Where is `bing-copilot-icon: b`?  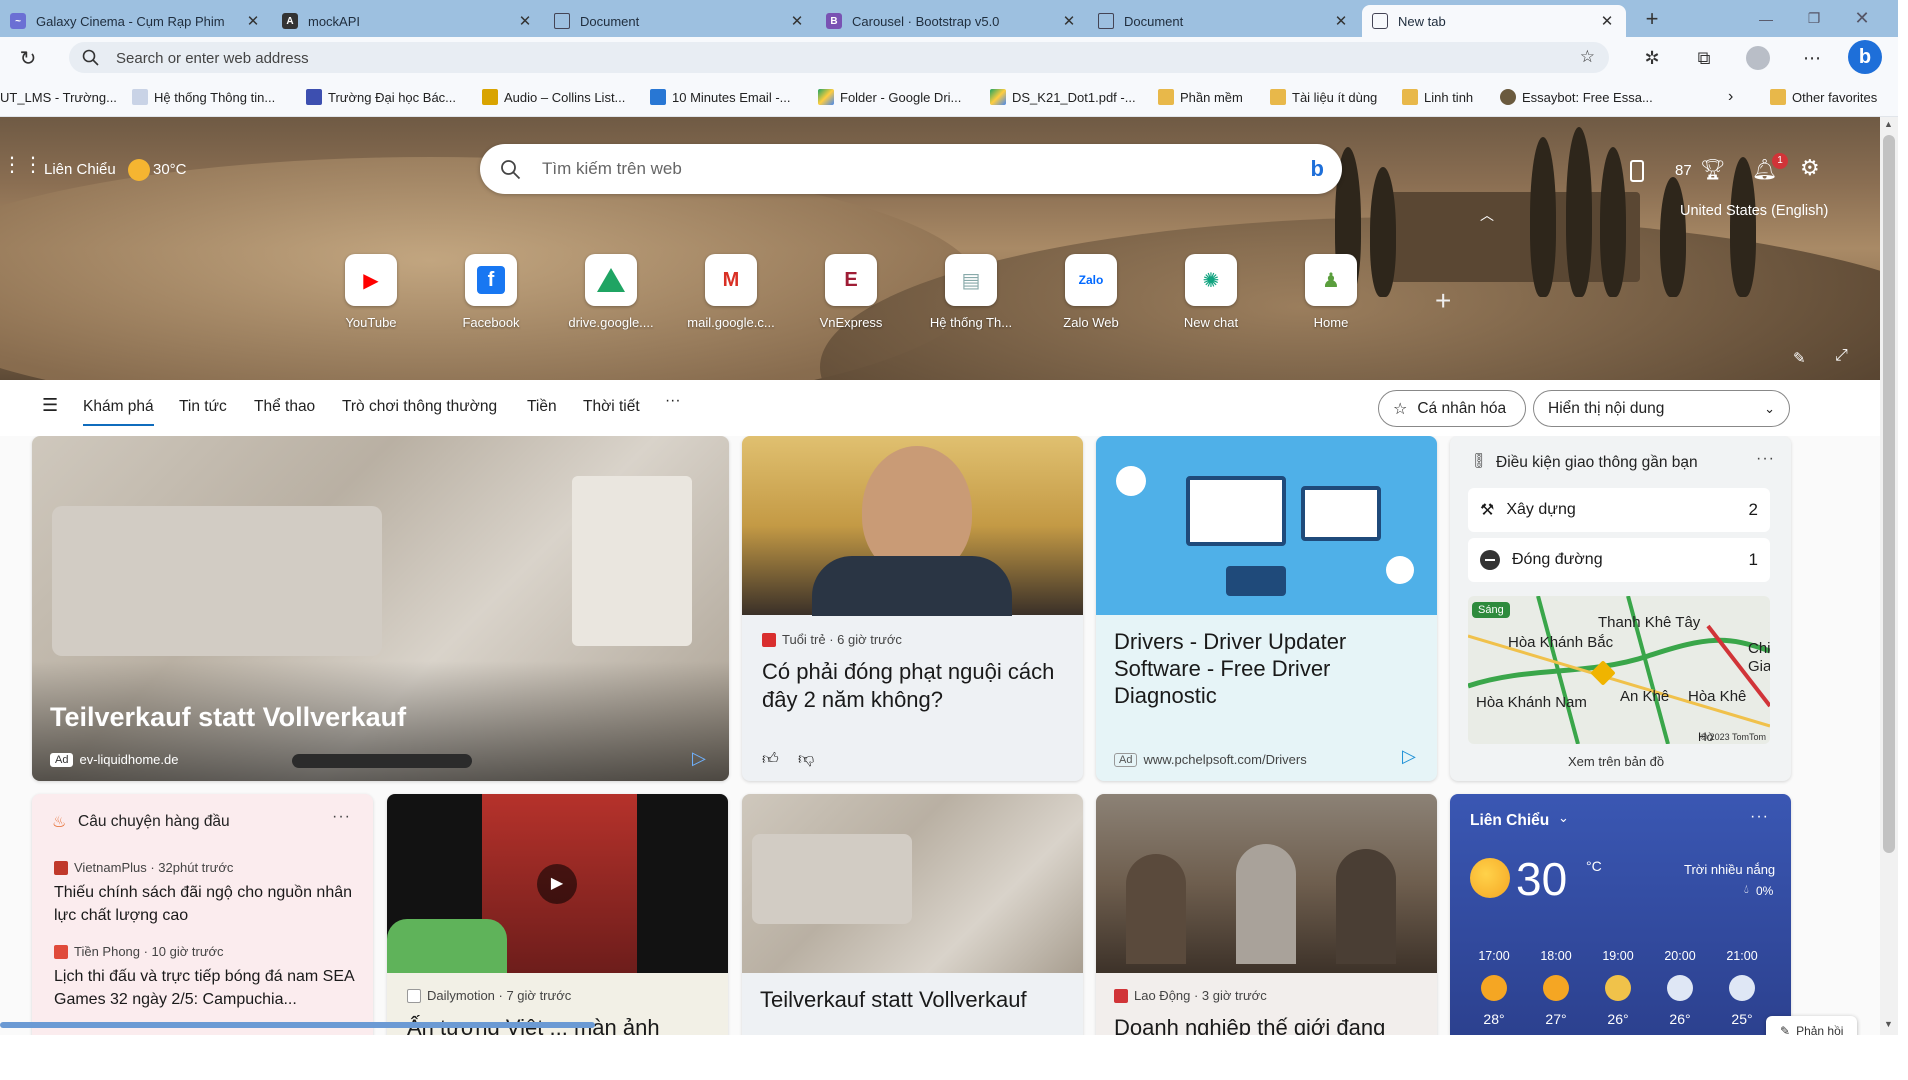 bing-copilot-icon: b is located at coordinates (1865, 57).